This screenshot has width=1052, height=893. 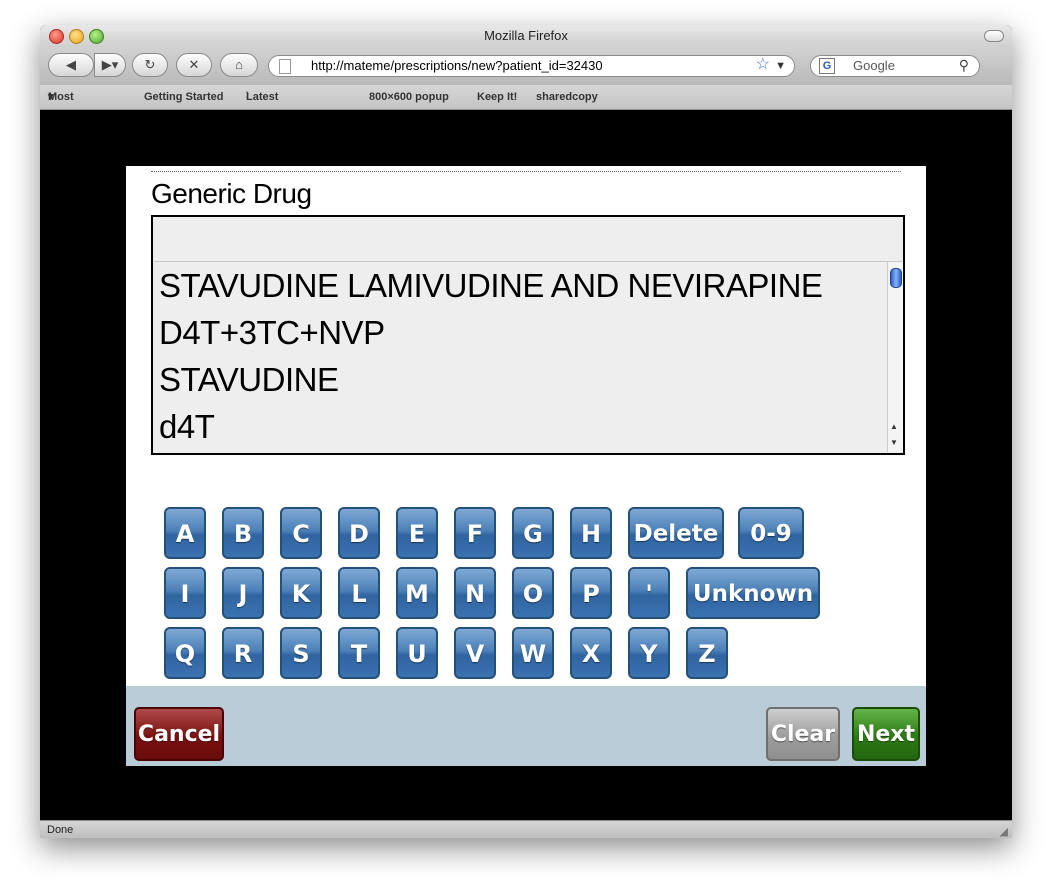 I want to click on key-w: W, so click(x=533, y=653).